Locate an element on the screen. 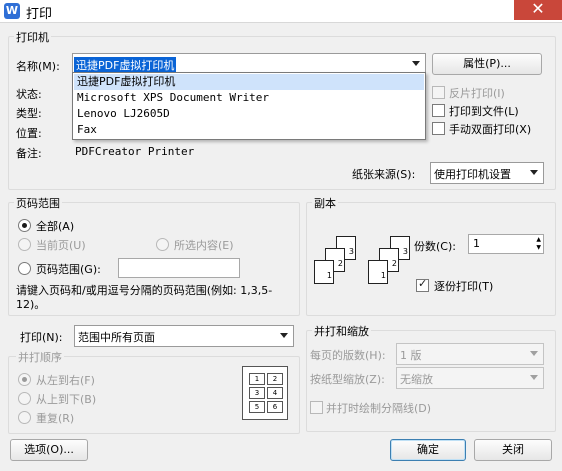  printer-option: Lenovo LJ2605D is located at coordinates (249, 114).